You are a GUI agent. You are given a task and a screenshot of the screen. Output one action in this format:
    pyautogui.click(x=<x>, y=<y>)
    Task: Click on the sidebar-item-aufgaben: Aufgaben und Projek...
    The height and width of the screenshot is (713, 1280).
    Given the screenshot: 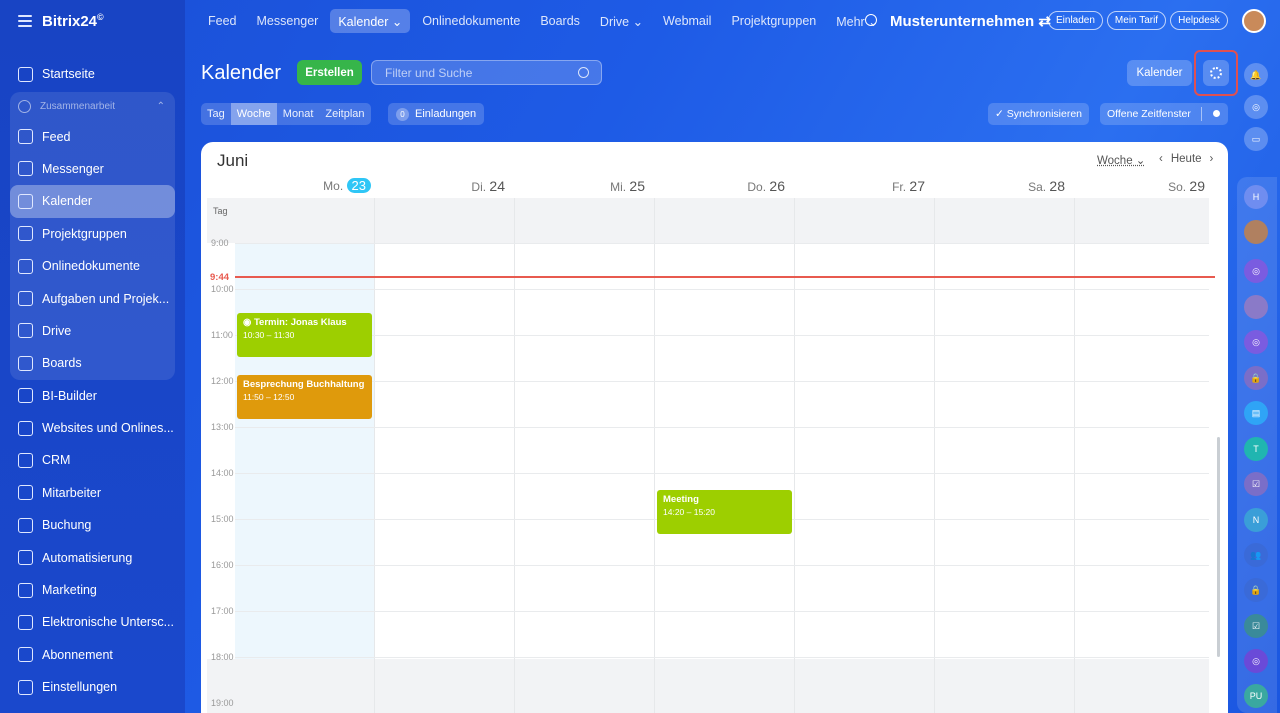 What is the action you would take?
    pyautogui.click(x=92, y=298)
    